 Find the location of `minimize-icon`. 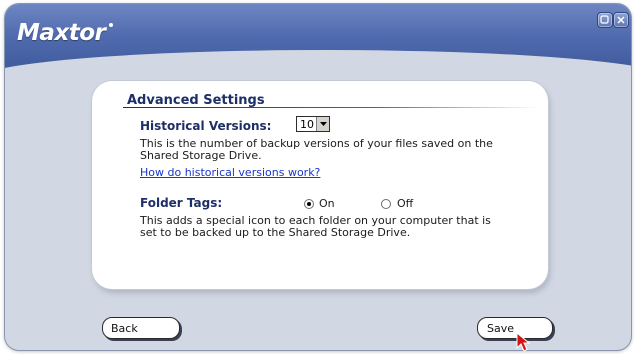

minimize-icon is located at coordinates (604, 19).